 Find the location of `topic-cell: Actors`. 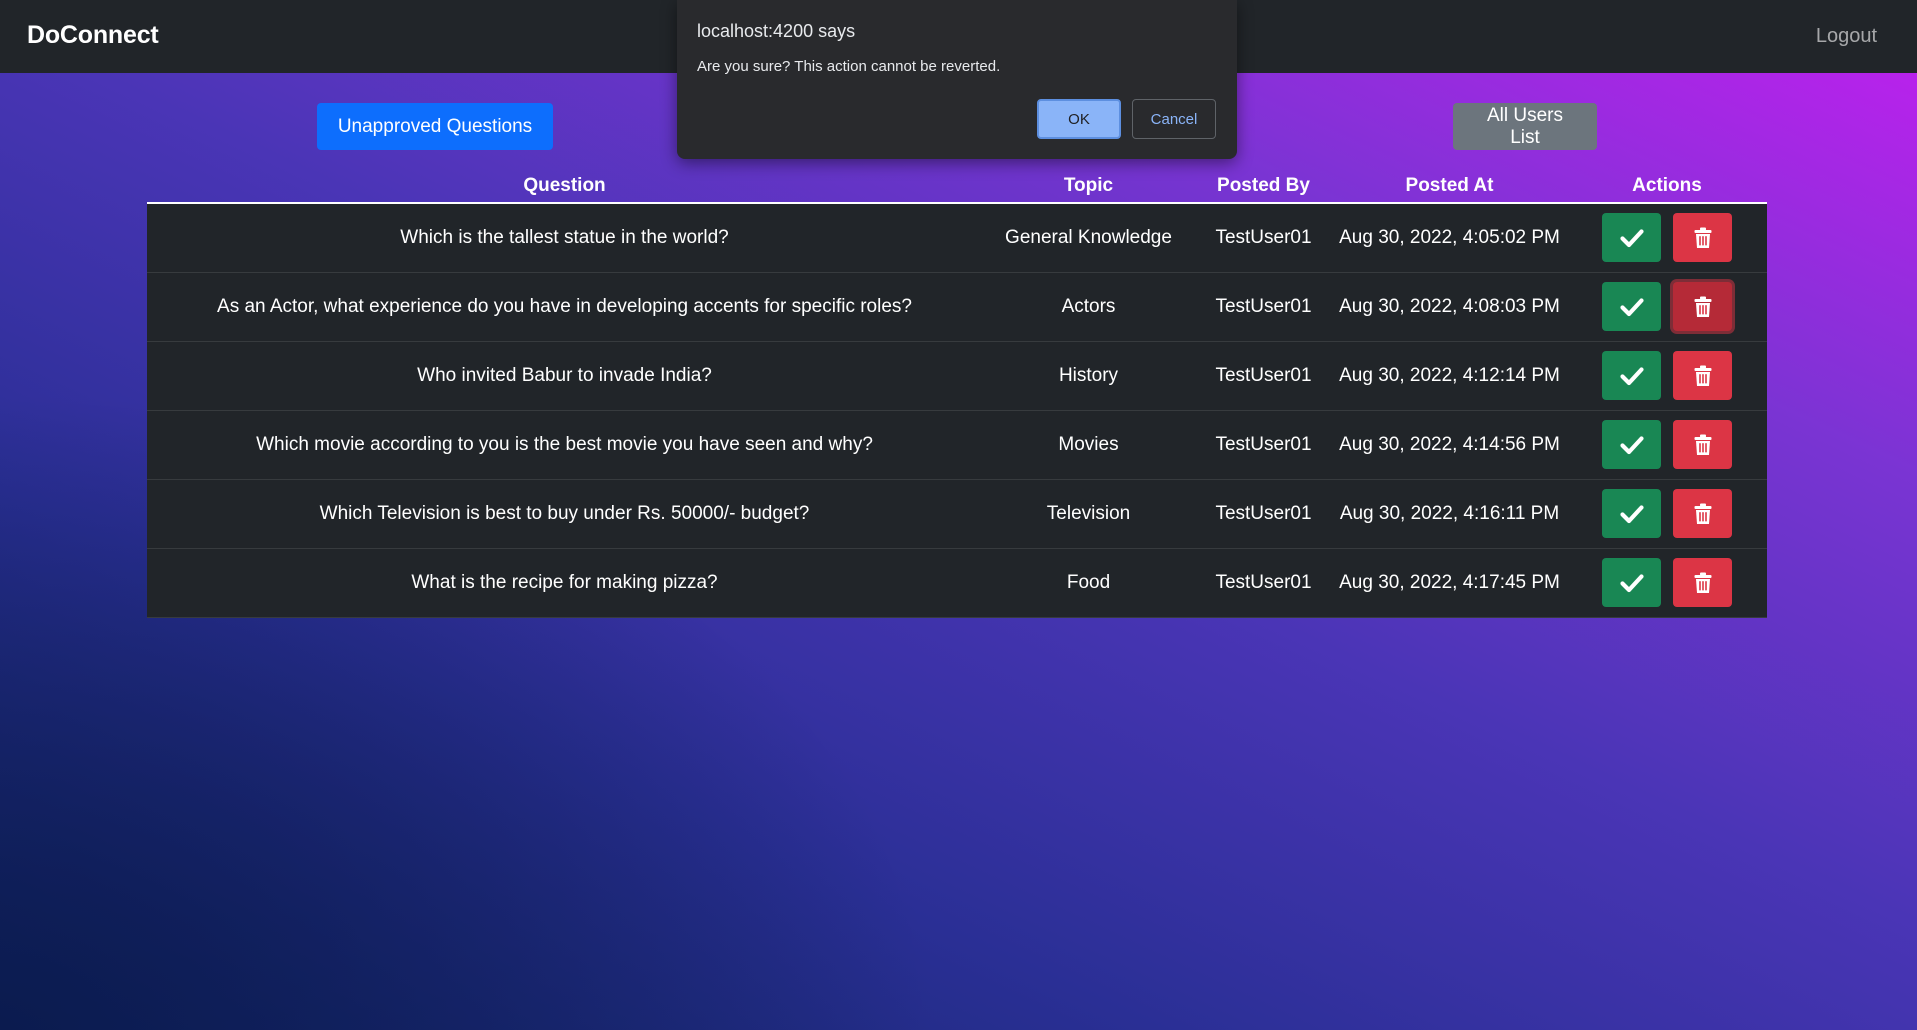

topic-cell: Actors is located at coordinates (1088, 307).